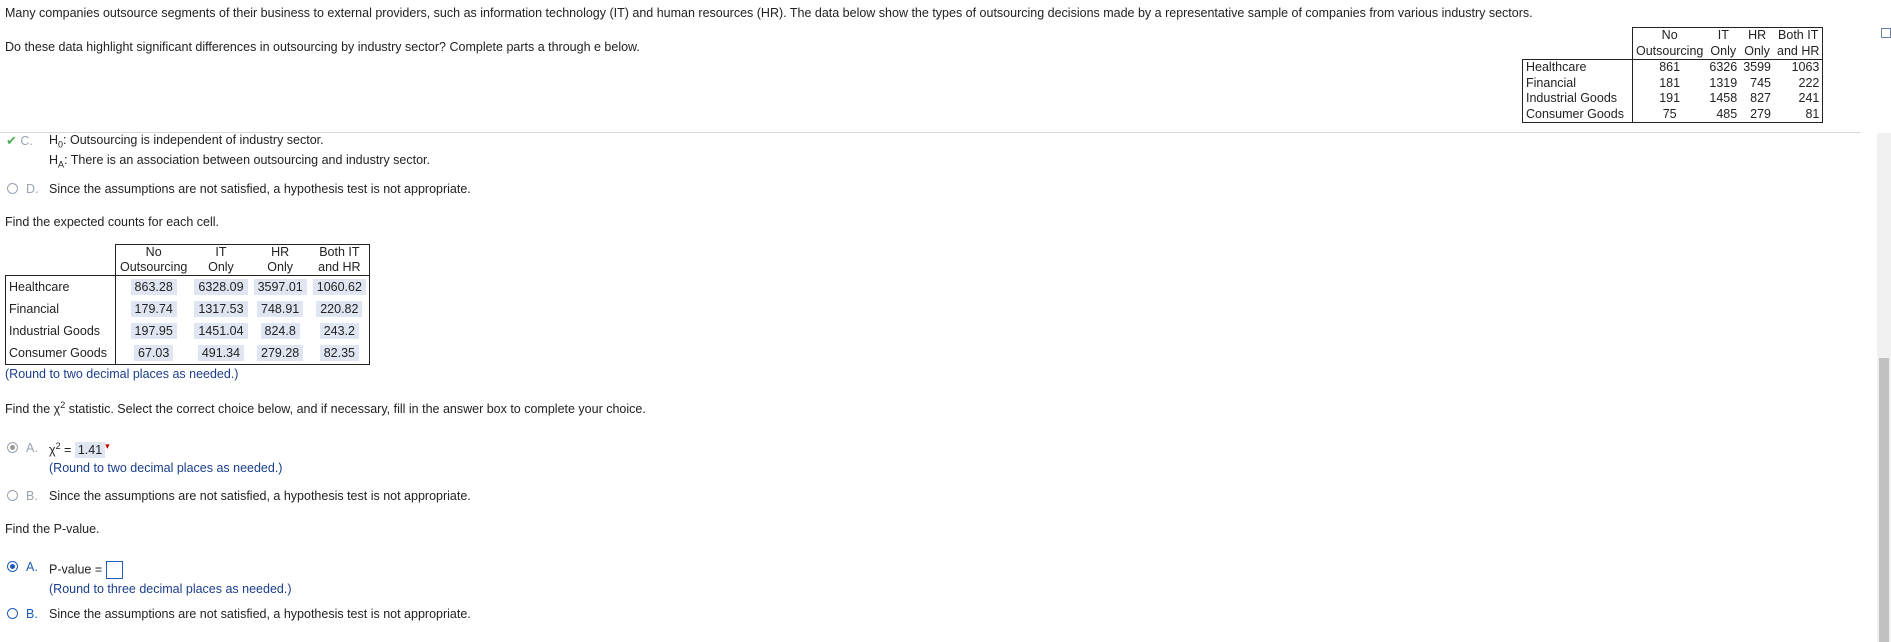 This screenshot has width=1891, height=642. I want to click on pvalue-option-a-label: P-value =, so click(86, 570).